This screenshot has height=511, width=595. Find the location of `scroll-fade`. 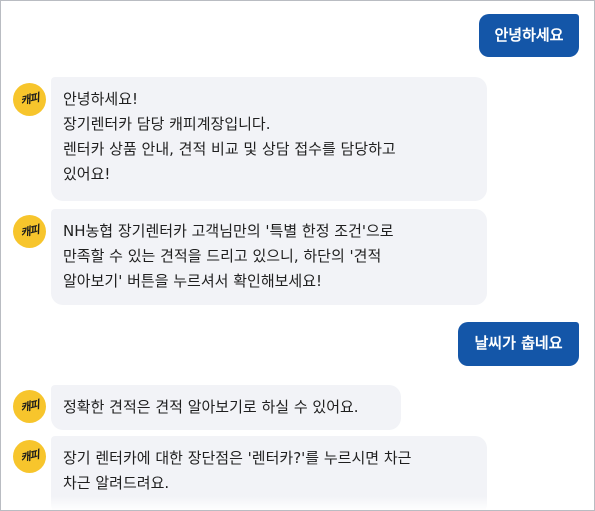

scroll-fade is located at coordinates (297, 503).